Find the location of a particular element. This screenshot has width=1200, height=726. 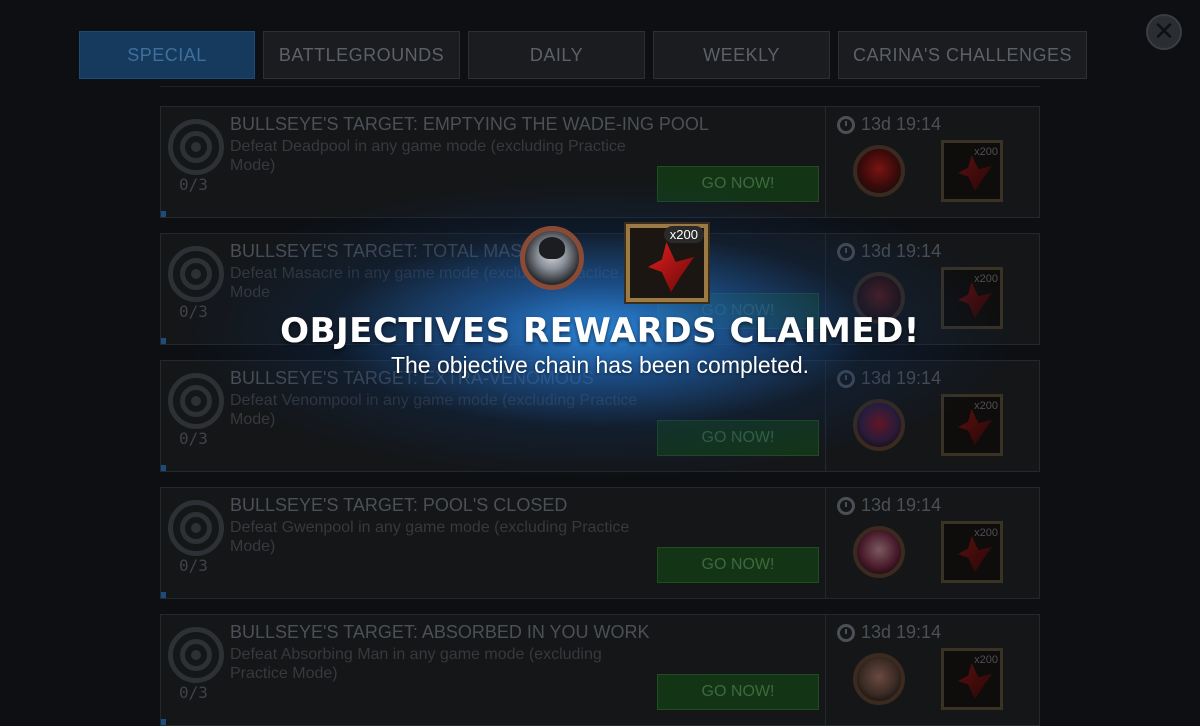

tab-daily: DAILY is located at coordinates (556, 55).